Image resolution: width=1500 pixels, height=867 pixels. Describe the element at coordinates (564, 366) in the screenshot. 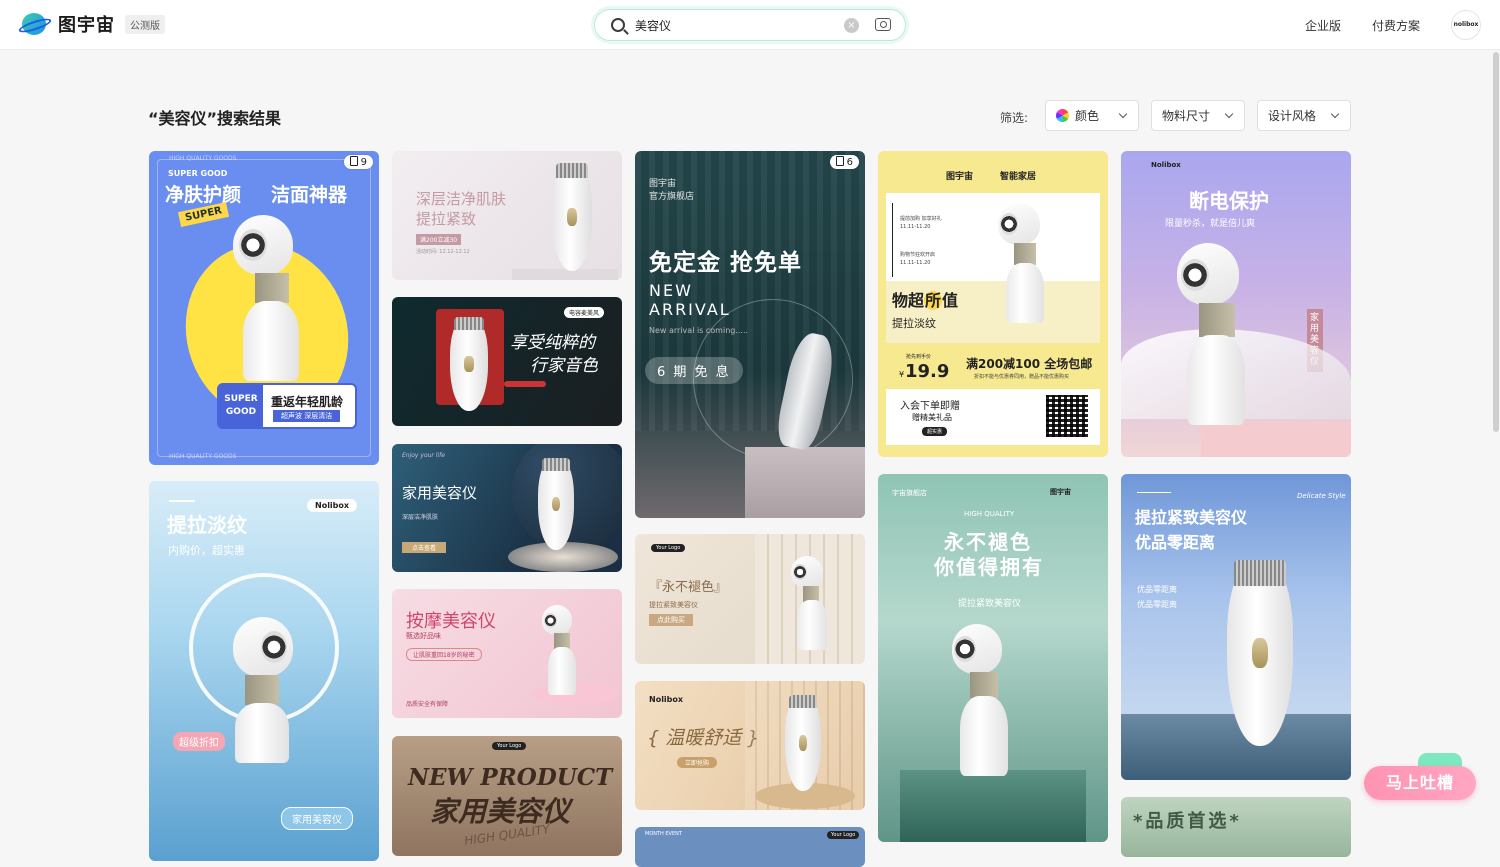

I see `card-title: 行家音色` at that location.